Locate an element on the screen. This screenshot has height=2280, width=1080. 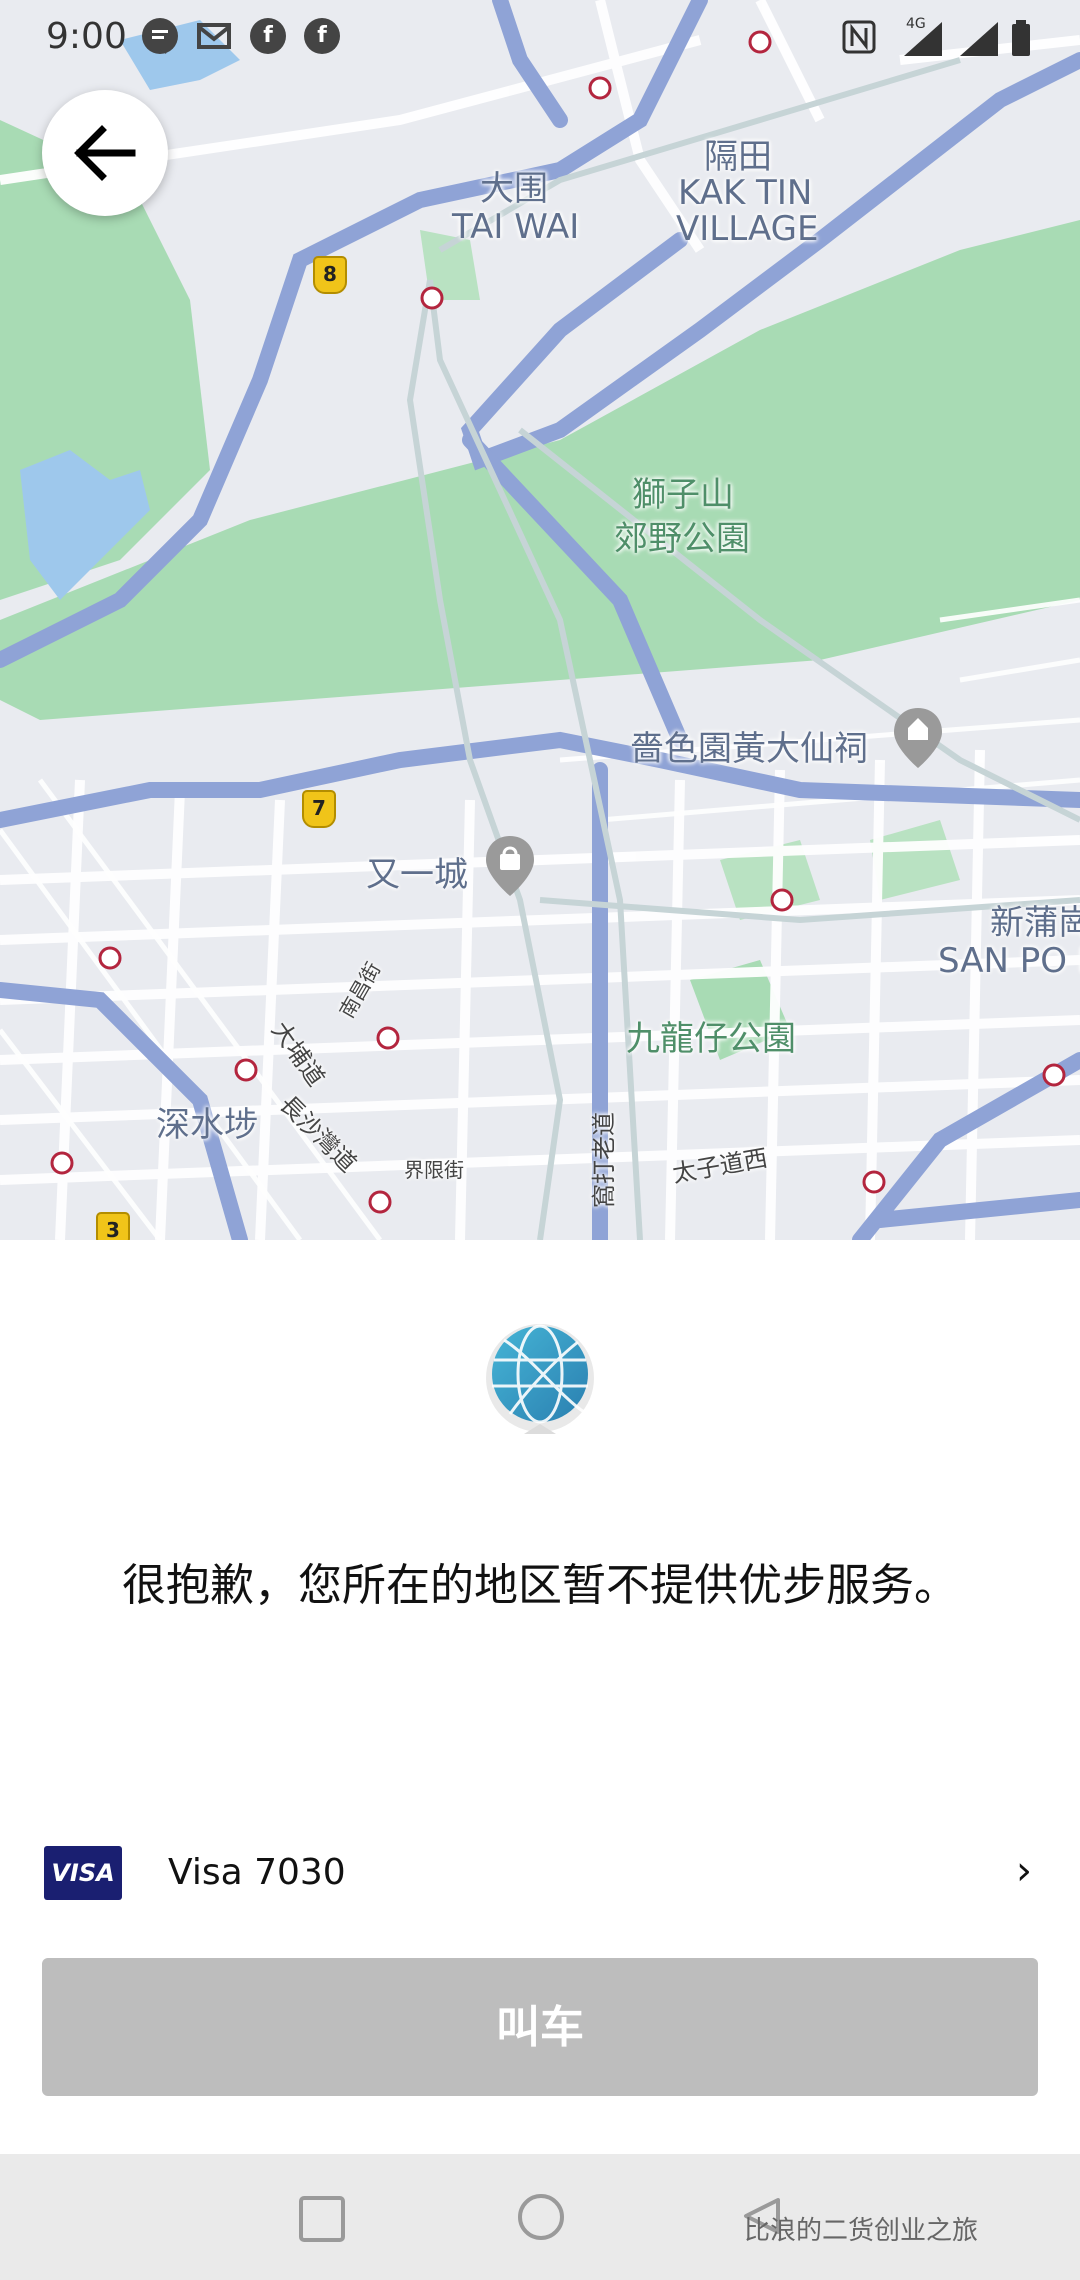
map-label-lion-rock-park: 郊野公園 is located at coordinates (682, 539).